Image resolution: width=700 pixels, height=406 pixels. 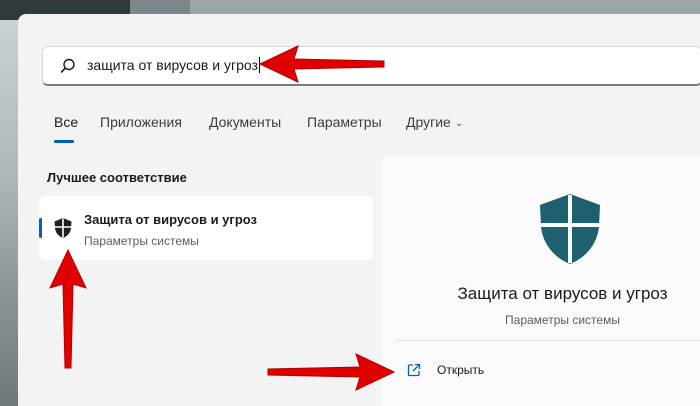 I want to click on chevron-down-icon: ⌄, so click(x=459, y=123).